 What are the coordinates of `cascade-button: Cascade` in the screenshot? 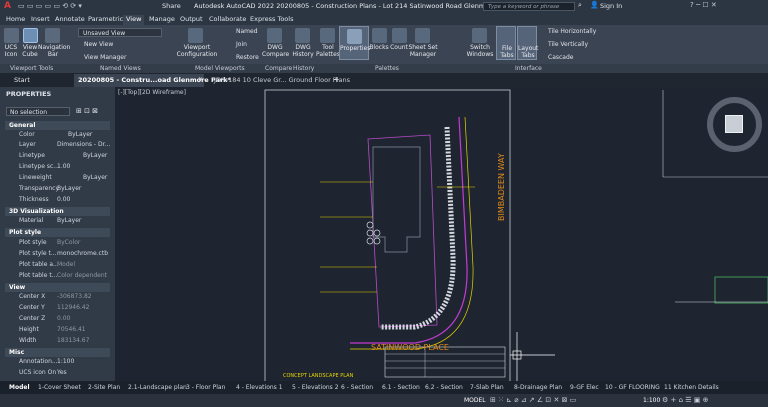 It's located at (560, 57).